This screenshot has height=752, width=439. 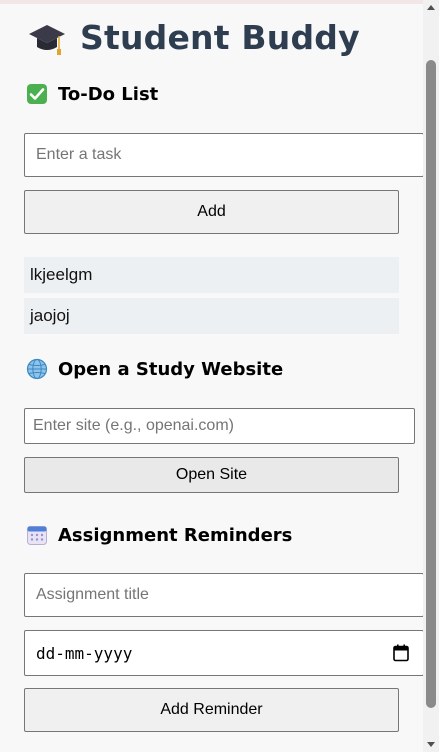 What do you see at coordinates (79, 154) in the screenshot?
I see `task-input-placeholder: Enter a task` at bounding box center [79, 154].